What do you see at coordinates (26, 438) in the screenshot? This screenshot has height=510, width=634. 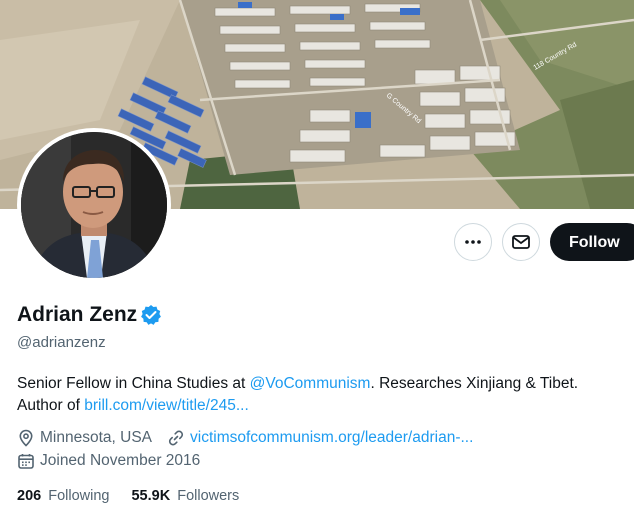 I see `location-pin-icon` at bounding box center [26, 438].